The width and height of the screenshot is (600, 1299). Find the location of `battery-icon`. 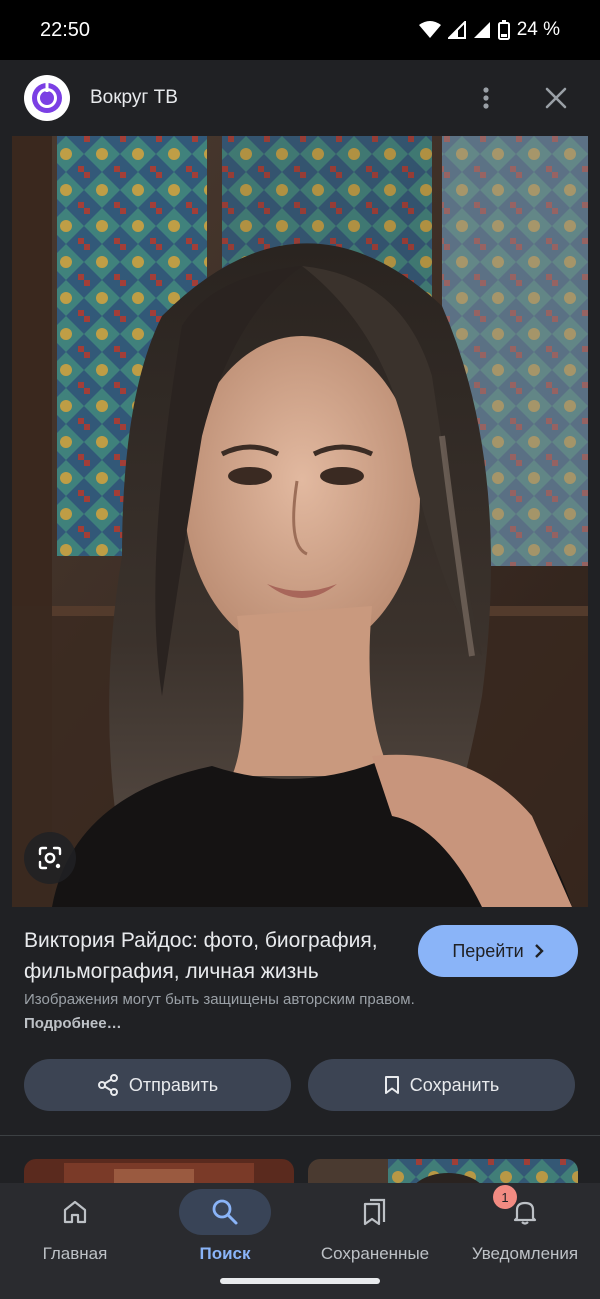

battery-icon is located at coordinates (503, 30).